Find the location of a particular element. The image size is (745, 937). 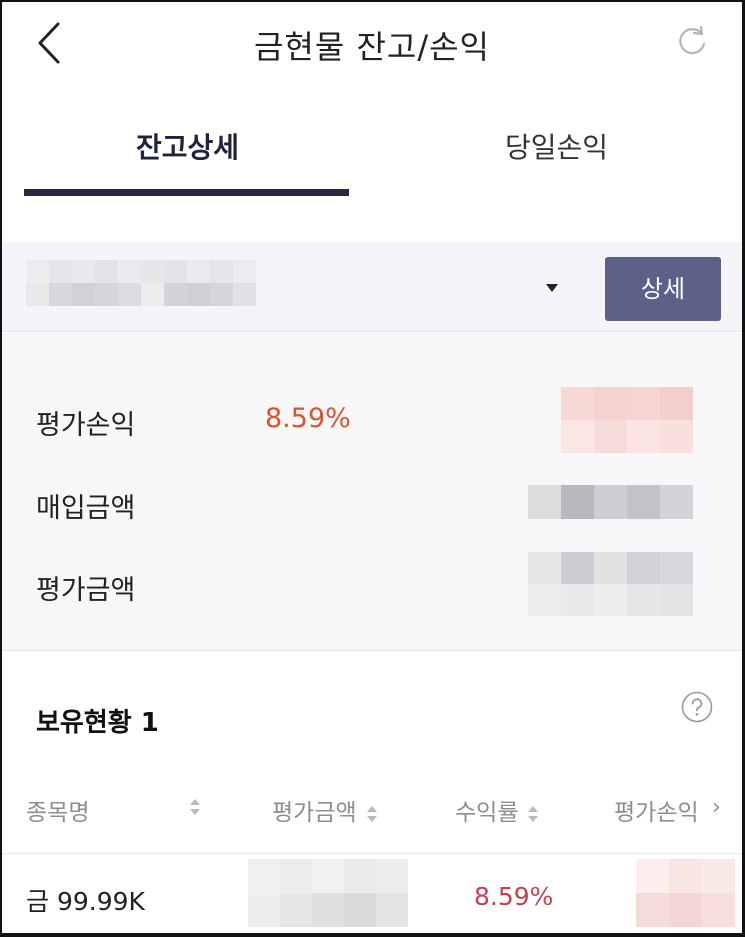

column-header-profit-loss: 평가손익 is located at coordinates (656, 810).